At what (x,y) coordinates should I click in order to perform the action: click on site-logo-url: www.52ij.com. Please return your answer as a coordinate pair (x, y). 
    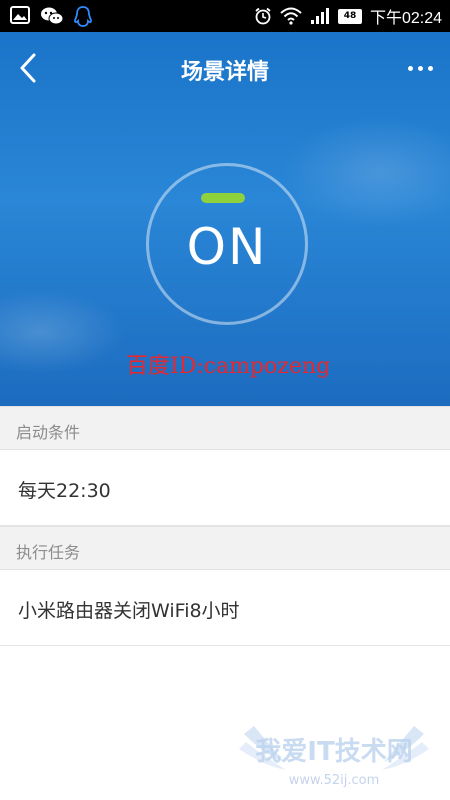
    Looking at the image, I should click on (334, 780).